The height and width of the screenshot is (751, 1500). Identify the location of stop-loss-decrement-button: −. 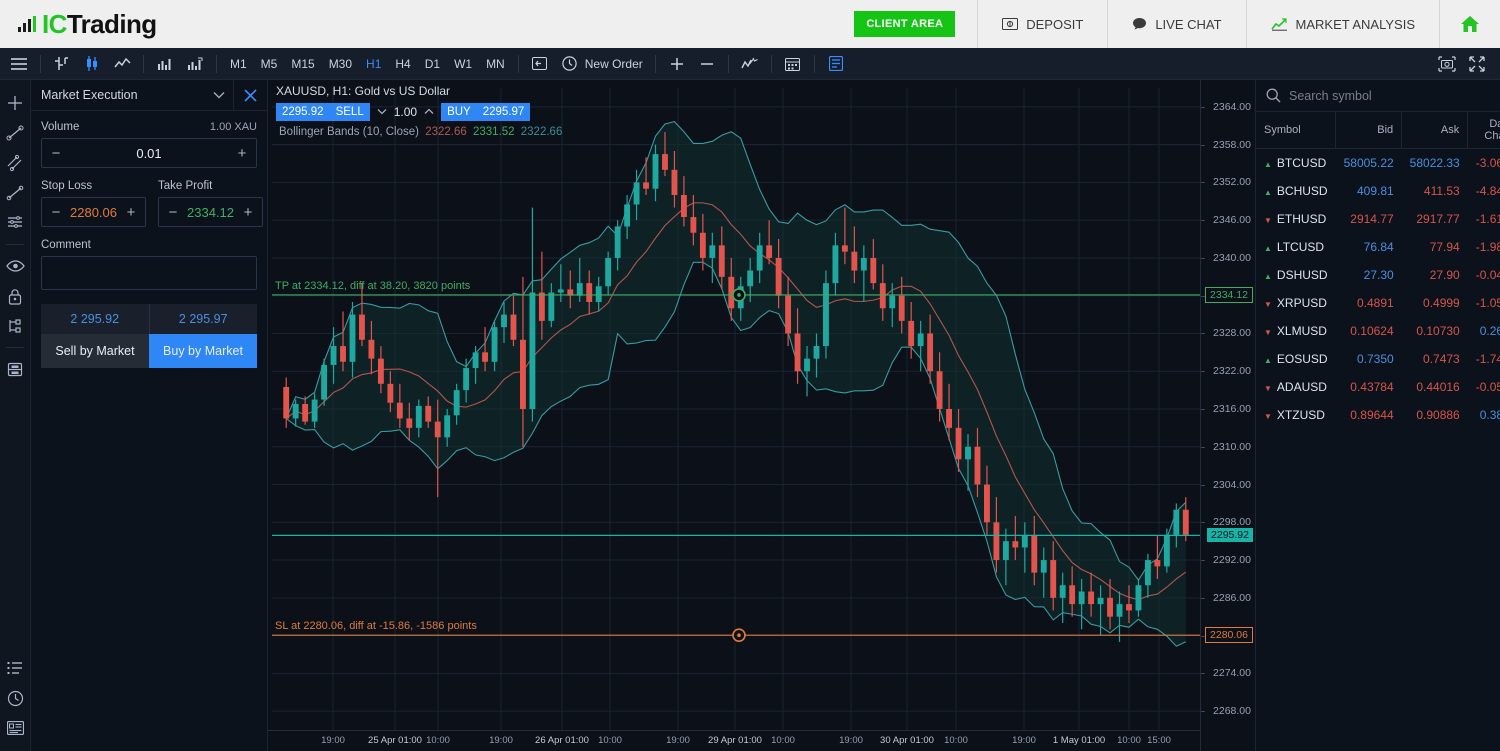
(56, 212).